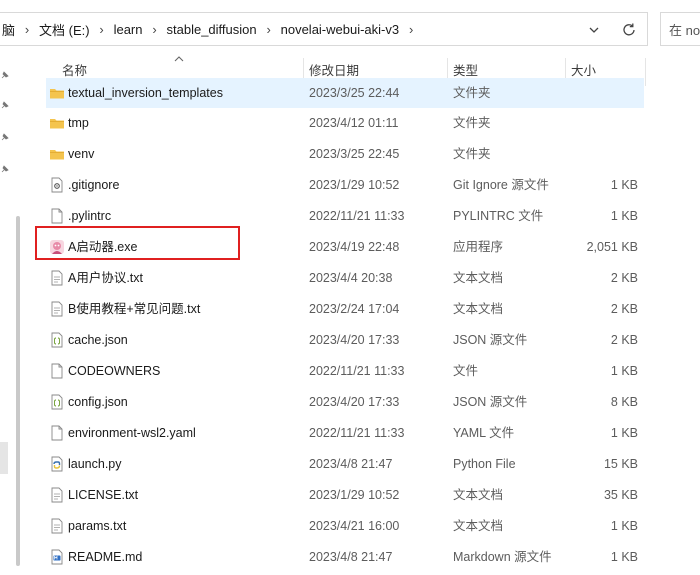 The height and width of the screenshot is (575, 700). I want to click on file-row: CODEOWNERS 2022/11/21 11:33 文件 1 KB, so click(345, 371).